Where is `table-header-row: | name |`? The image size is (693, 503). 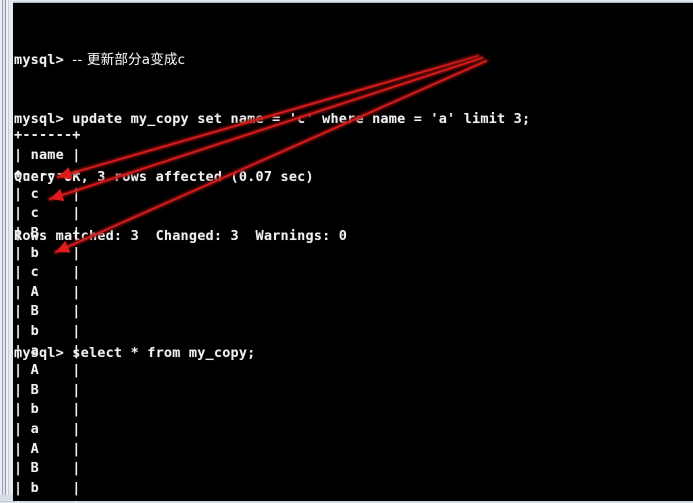
table-header-row: | name | is located at coordinates (47, 154).